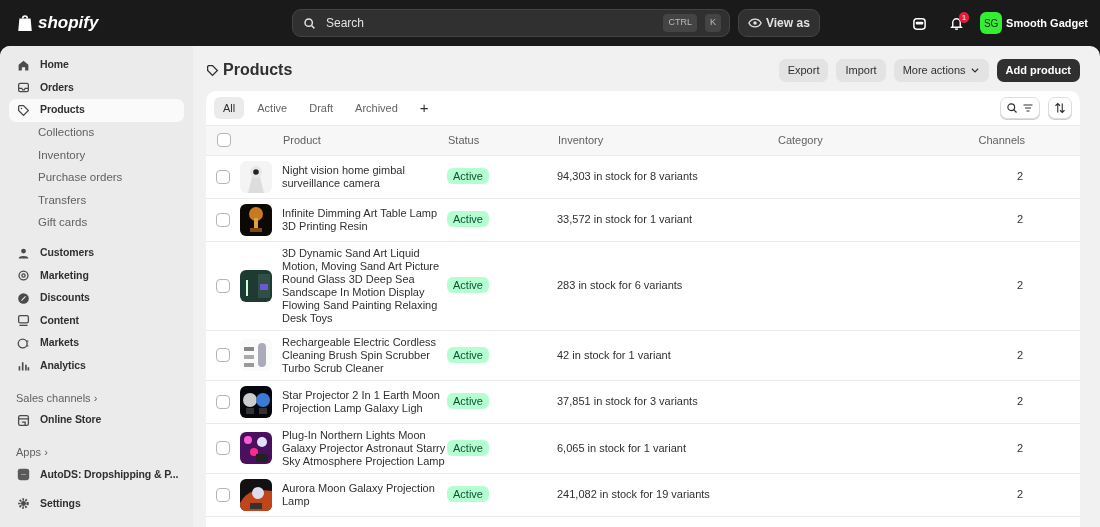 The height and width of the screenshot is (527, 1100). What do you see at coordinates (272, 108) in the screenshot?
I see `filter-tab: Active` at bounding box center [272, 108].